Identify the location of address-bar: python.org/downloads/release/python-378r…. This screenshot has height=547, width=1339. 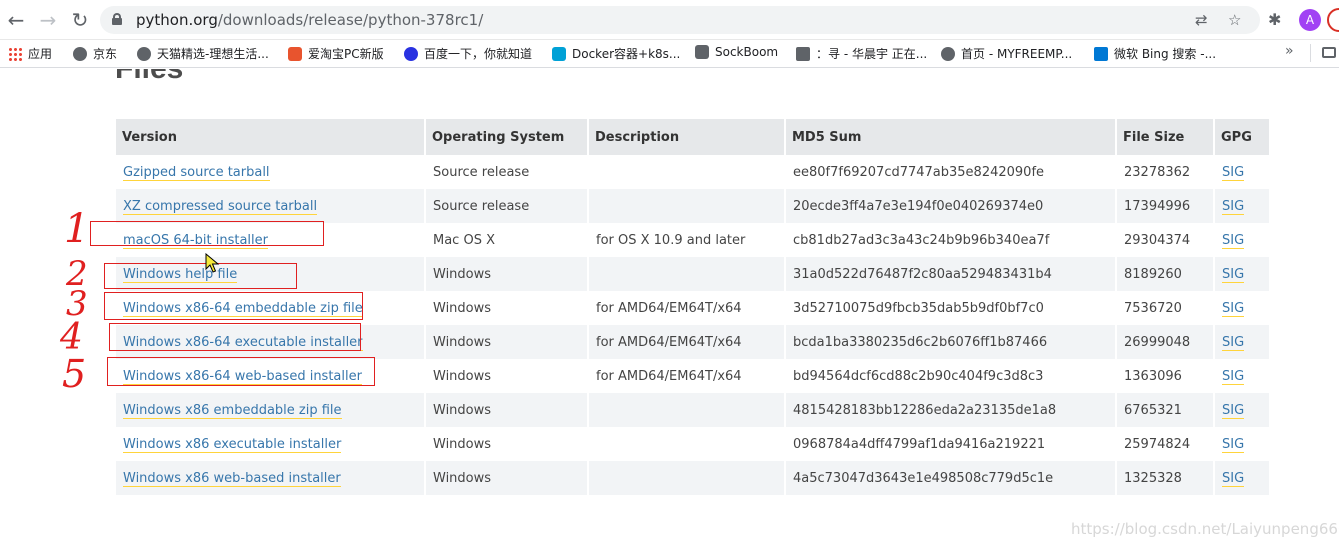
(680, 20).